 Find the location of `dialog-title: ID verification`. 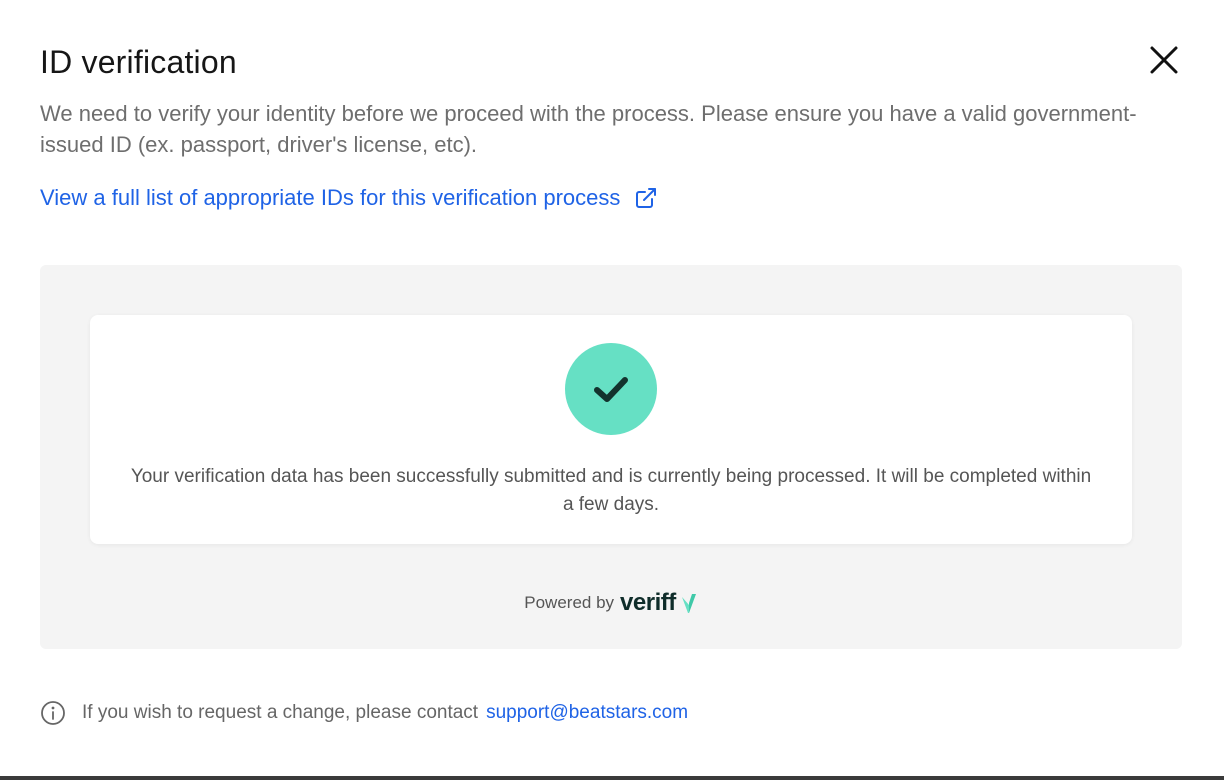

dialog-title: ID verification is located at coordinates (138, 62).